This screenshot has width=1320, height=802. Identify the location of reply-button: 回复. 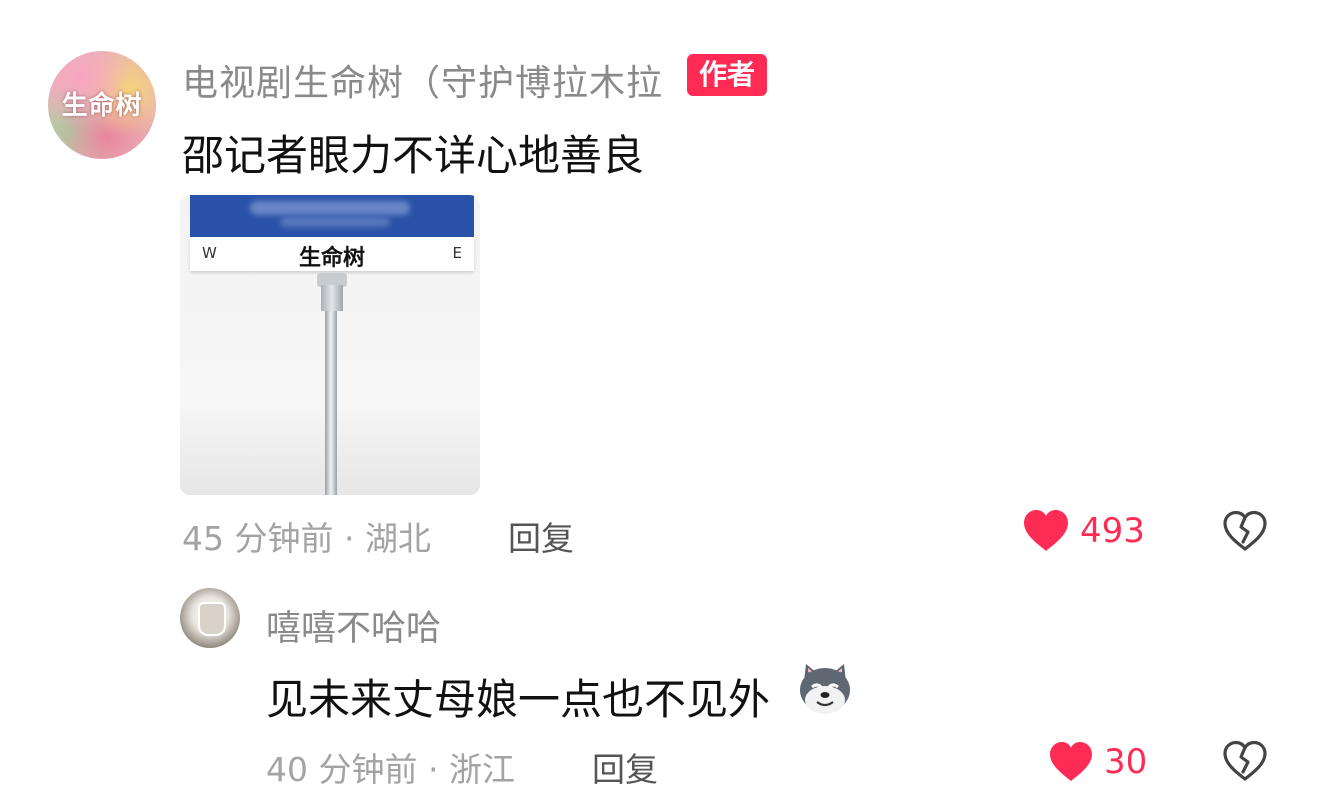
(541, 536).